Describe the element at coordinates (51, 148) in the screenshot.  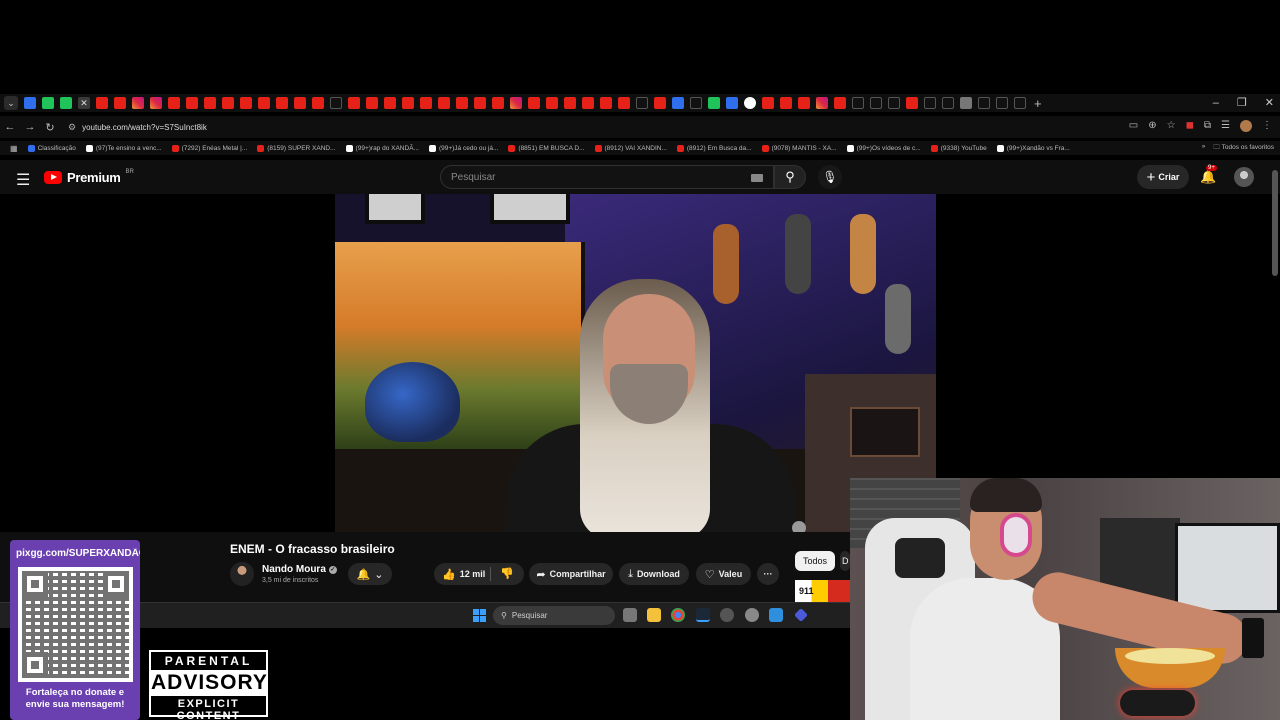
I see `bookmark-item: Classificação` at that location.